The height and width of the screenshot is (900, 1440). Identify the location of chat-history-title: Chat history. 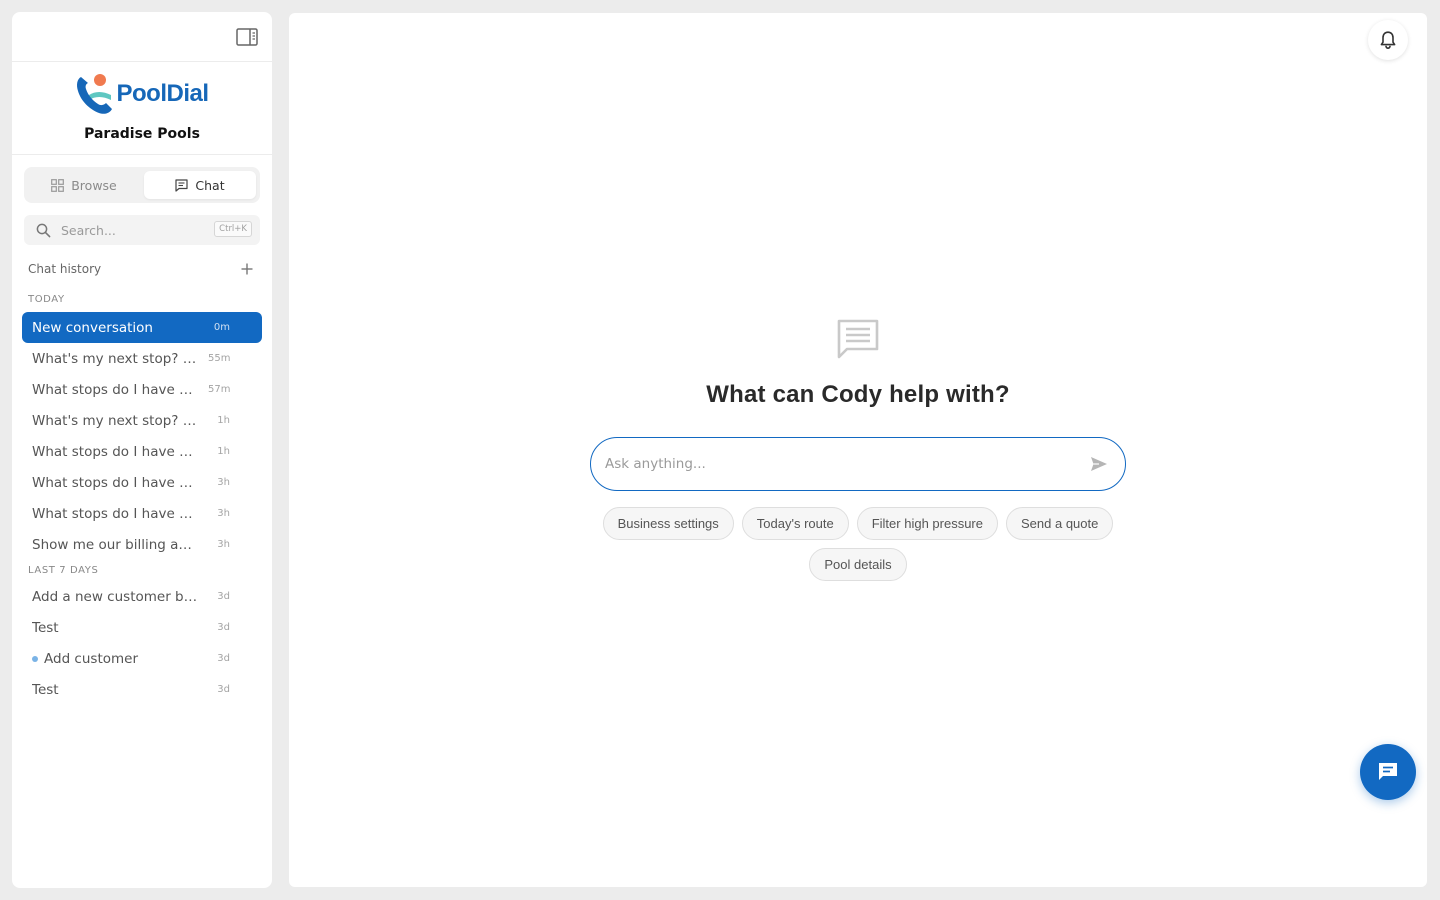
(65, 269).